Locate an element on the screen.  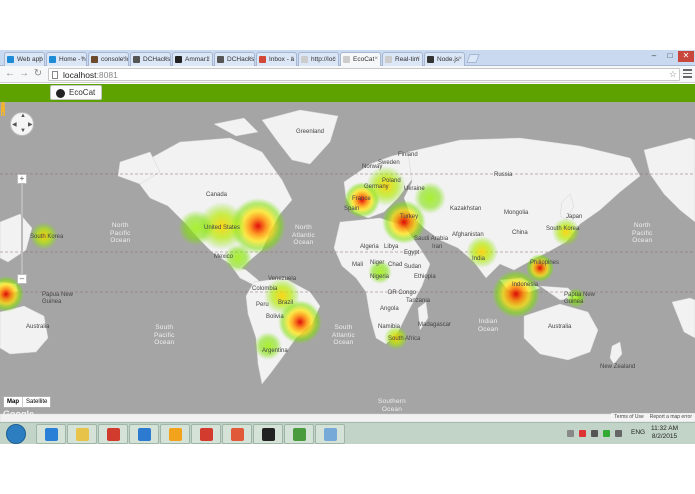
zoom-out-button: – is located at coordinates (22, 279).